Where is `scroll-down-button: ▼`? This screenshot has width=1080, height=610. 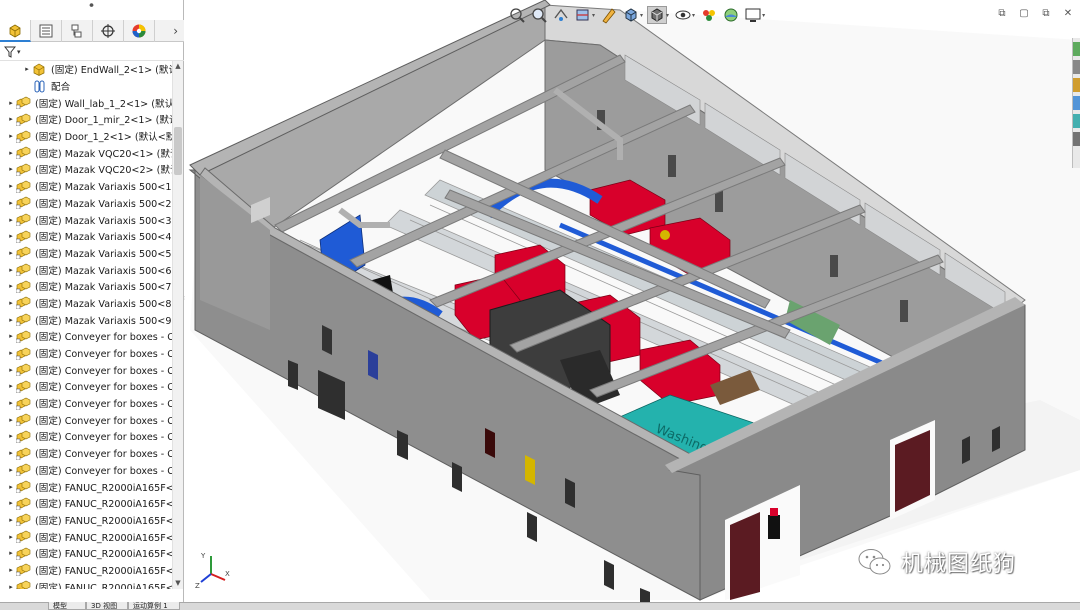 scroll-down-button: ▼ is located at coordinates (178, 583).